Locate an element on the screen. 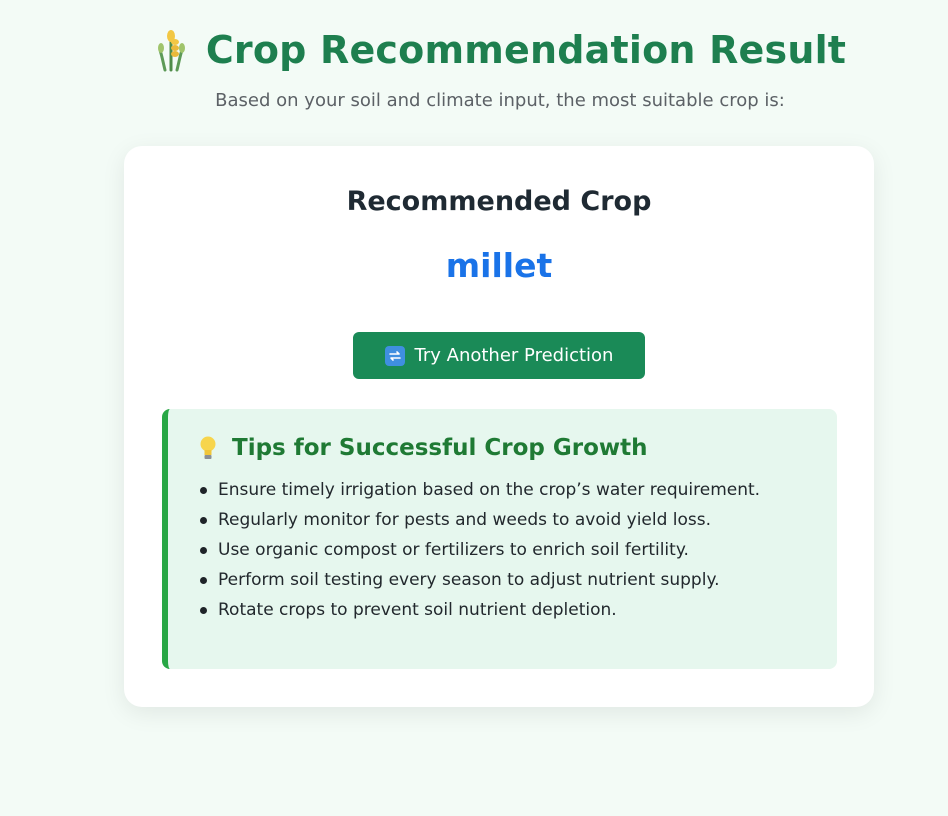  try-another-prediction-button: Try Another Prediction is located at coordinates (499, 355).